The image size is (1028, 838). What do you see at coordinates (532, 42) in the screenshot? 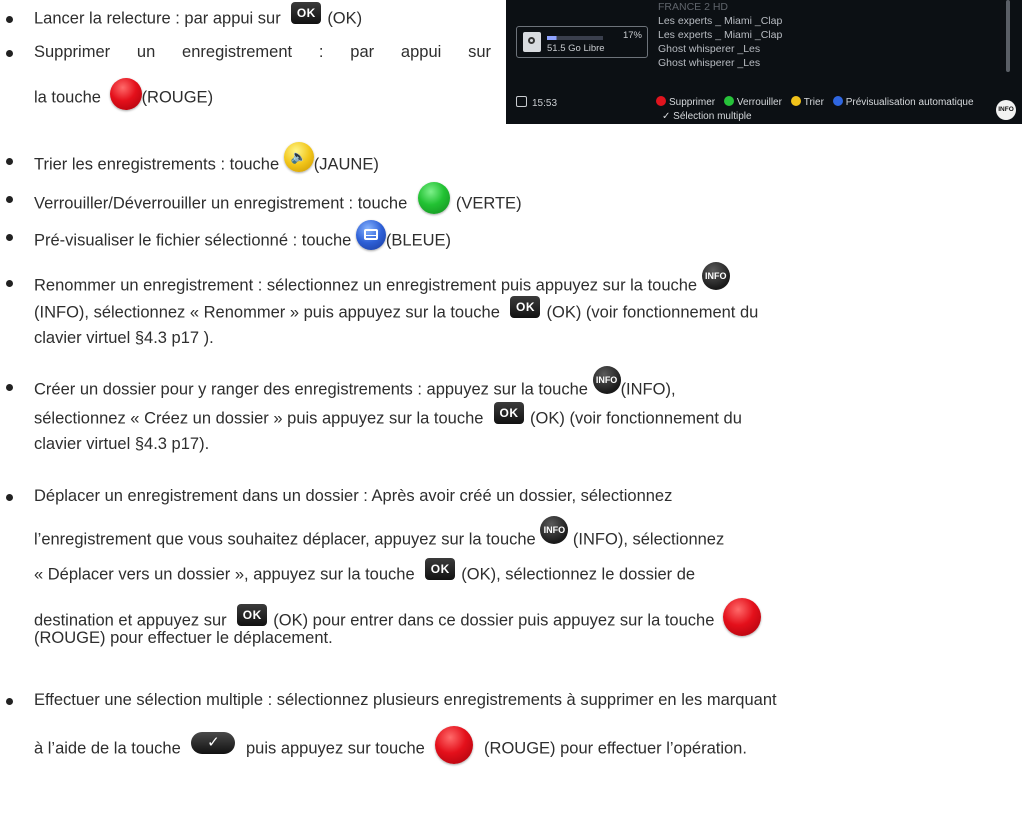
I see `disk-icon` at bounding box center [532, 42].